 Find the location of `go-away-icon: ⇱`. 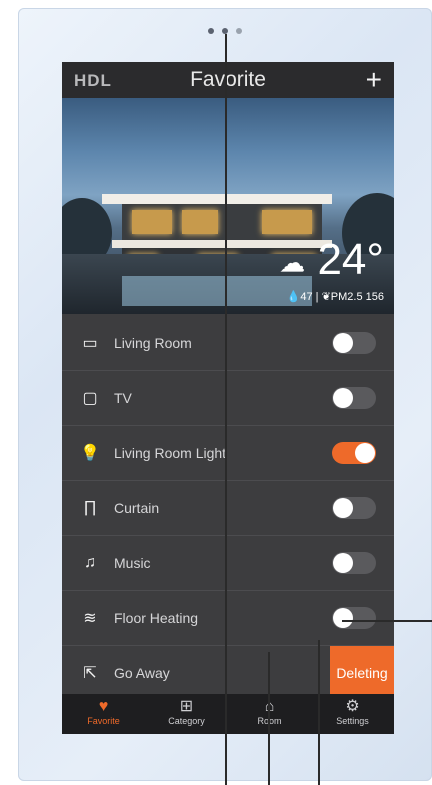

go-away-icon: ⇱ is located at coordinates (90, 673).